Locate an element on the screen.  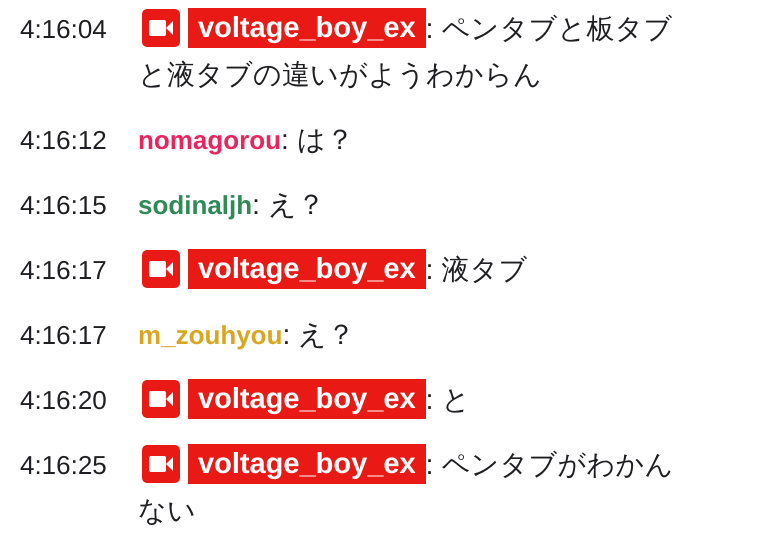
timestamp: 4:16:25 is located at coordinates (64, 465).